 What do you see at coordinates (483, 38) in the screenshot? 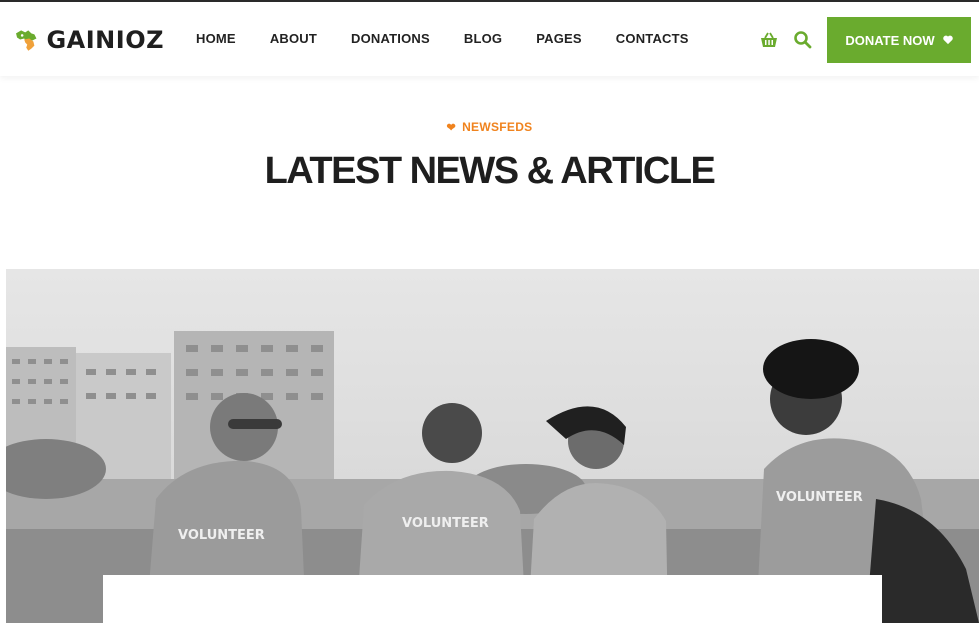
I see `nav-item-blog: BLOG` at bounding box center [483, 38].